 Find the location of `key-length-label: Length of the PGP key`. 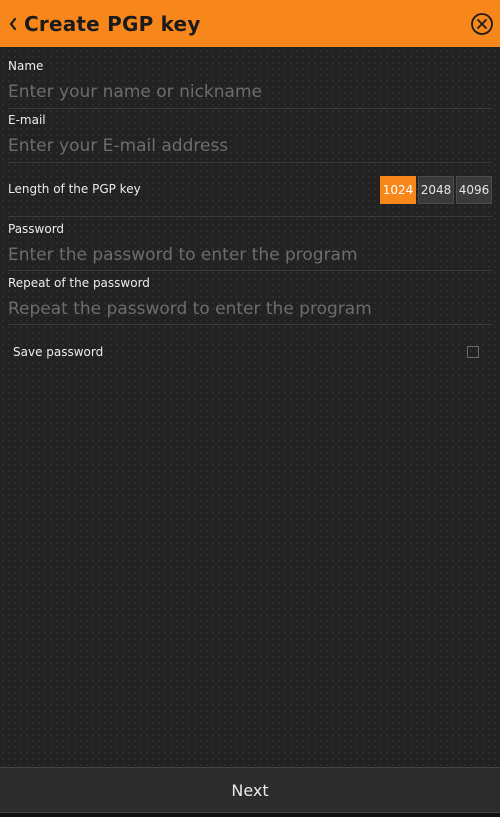

key-length-label: Length of the PGP key is located at coordinates (74, 189).